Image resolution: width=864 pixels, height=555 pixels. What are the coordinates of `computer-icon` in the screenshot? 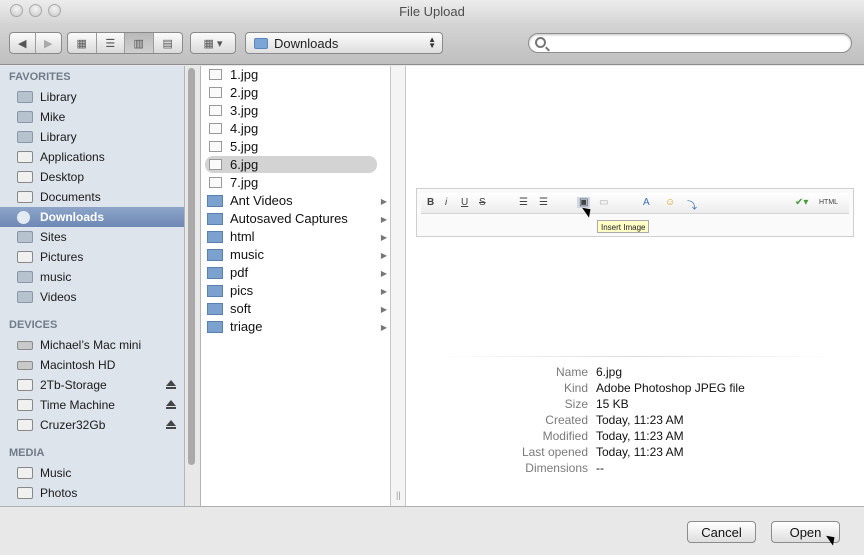 It's located at (25, 345).